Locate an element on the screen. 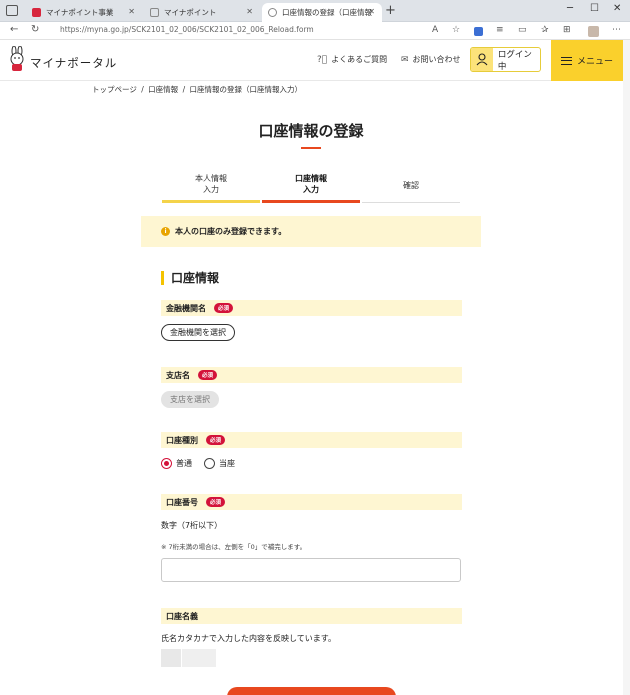 Image resolution: width=630 pixels, height=695 pixels. step-personal-info: 本人情報 入力 is located at coordinates (211, 188).